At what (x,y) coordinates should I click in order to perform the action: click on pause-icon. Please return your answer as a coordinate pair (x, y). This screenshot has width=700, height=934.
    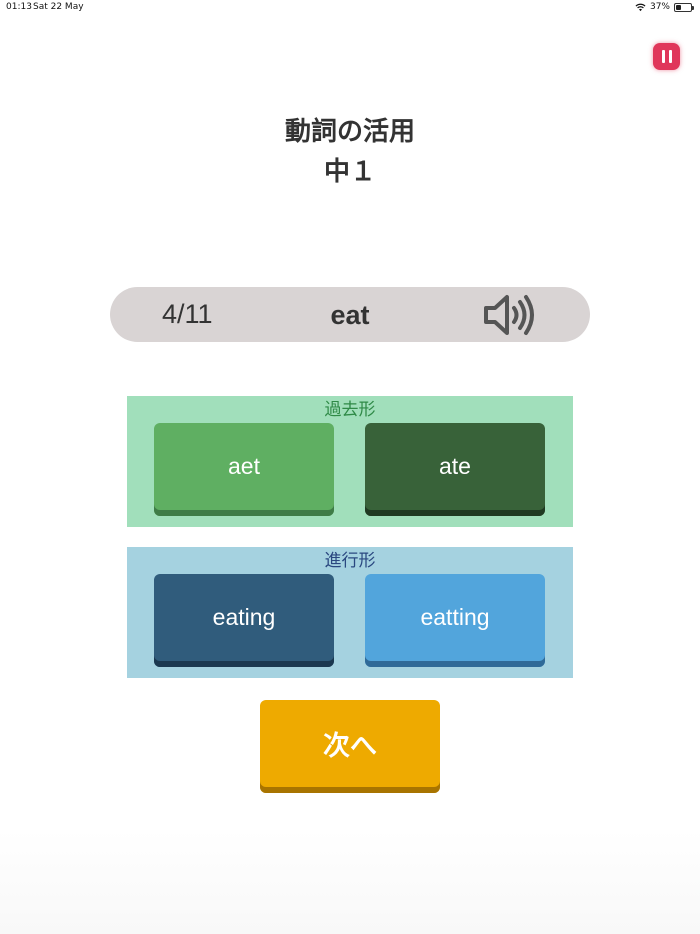
    Looking at the image, I should click on (663, 56).